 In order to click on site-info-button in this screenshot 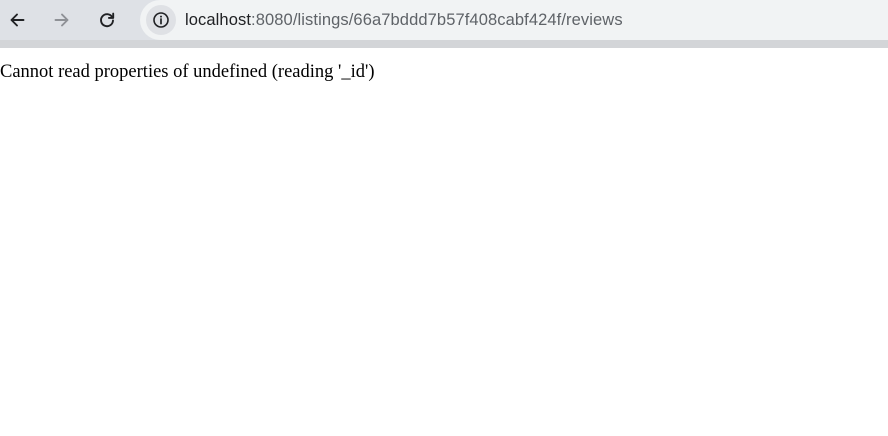, I will do `click(161, 20)`.